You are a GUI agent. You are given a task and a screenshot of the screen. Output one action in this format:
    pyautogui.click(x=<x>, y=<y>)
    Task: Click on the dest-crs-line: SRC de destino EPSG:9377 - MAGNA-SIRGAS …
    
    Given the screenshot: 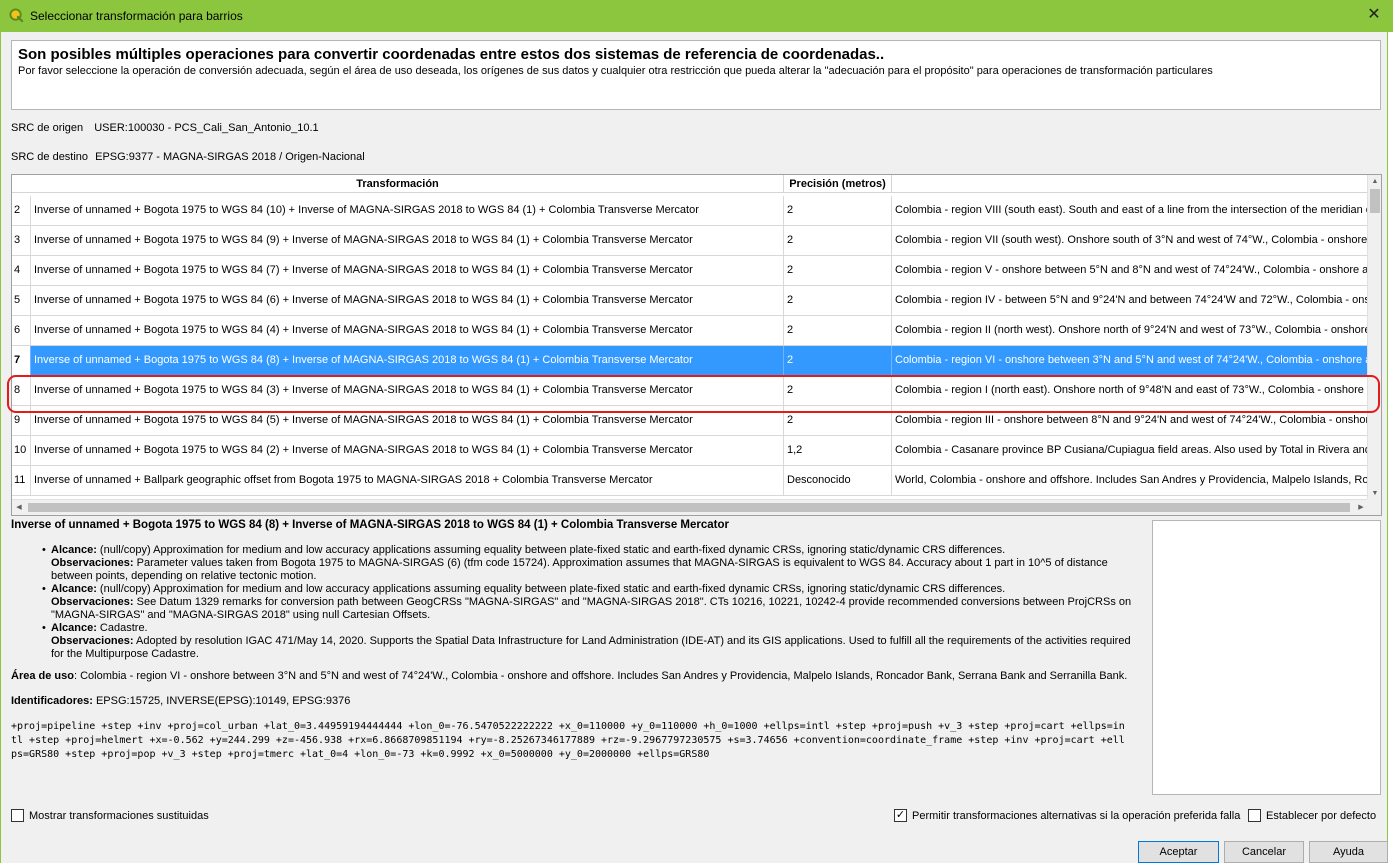 What is the action you would take?
    pyautogui.click(x=188, y=157)
    